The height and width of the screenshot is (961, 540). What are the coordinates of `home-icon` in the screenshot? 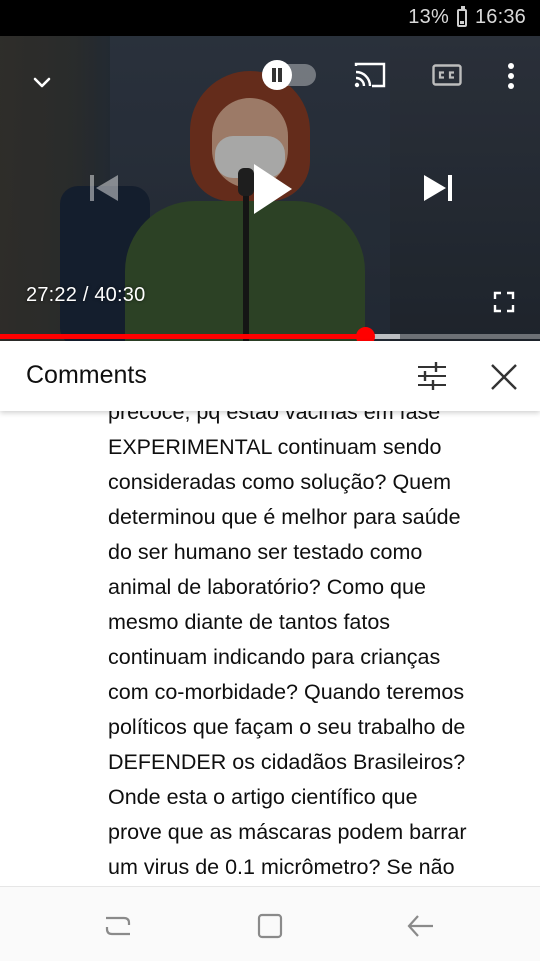 It's located at (270, 926).